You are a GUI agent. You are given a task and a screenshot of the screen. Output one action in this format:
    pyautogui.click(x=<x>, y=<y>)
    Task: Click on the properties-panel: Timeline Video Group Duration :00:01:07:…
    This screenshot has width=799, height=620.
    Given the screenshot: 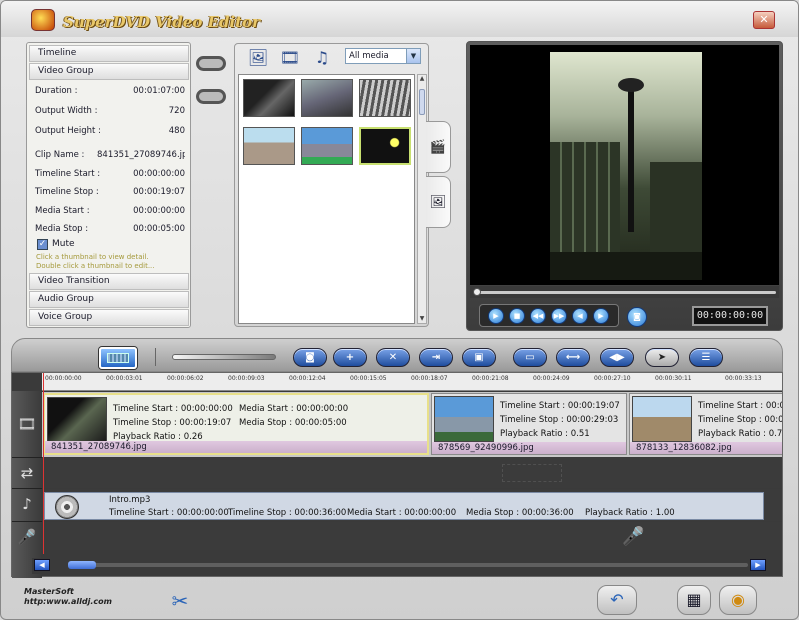 What is the action you would take?
    pyautogui.click(x=108, y=185)
    